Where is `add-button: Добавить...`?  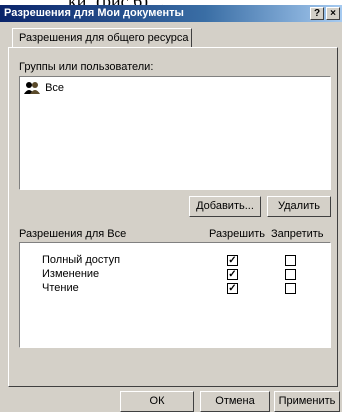 add-button: Добавить... is located at coordinates (225, 206).